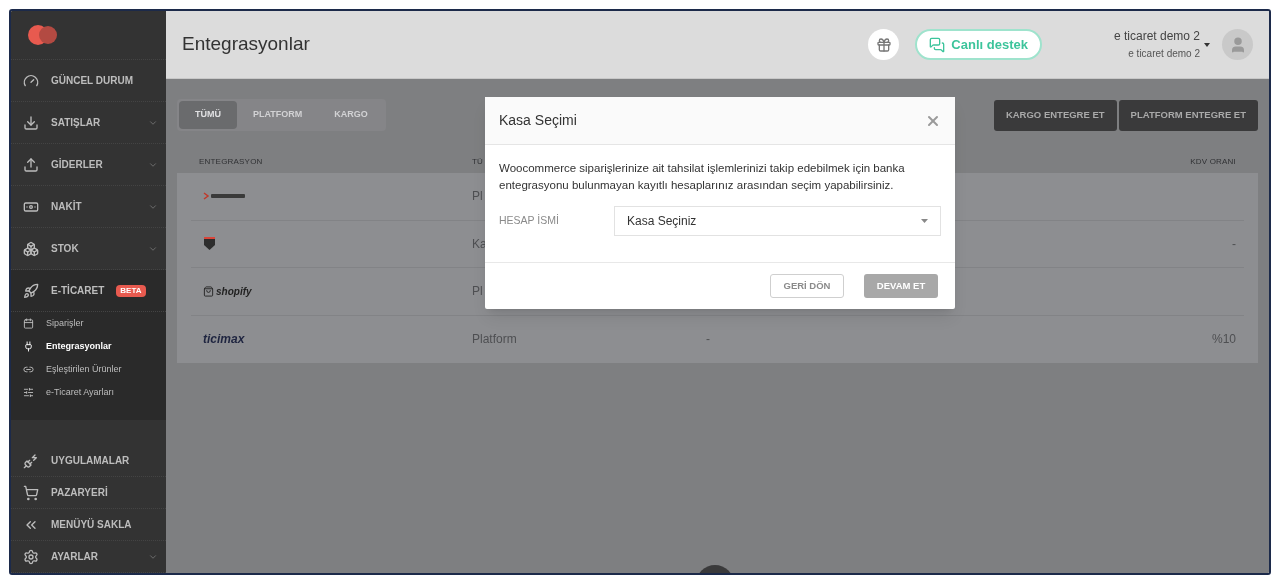 Image resolution: width=1280 pixels, height=584 pixels. I want to click on logo-wordmark: shopify, so click(227, 291).